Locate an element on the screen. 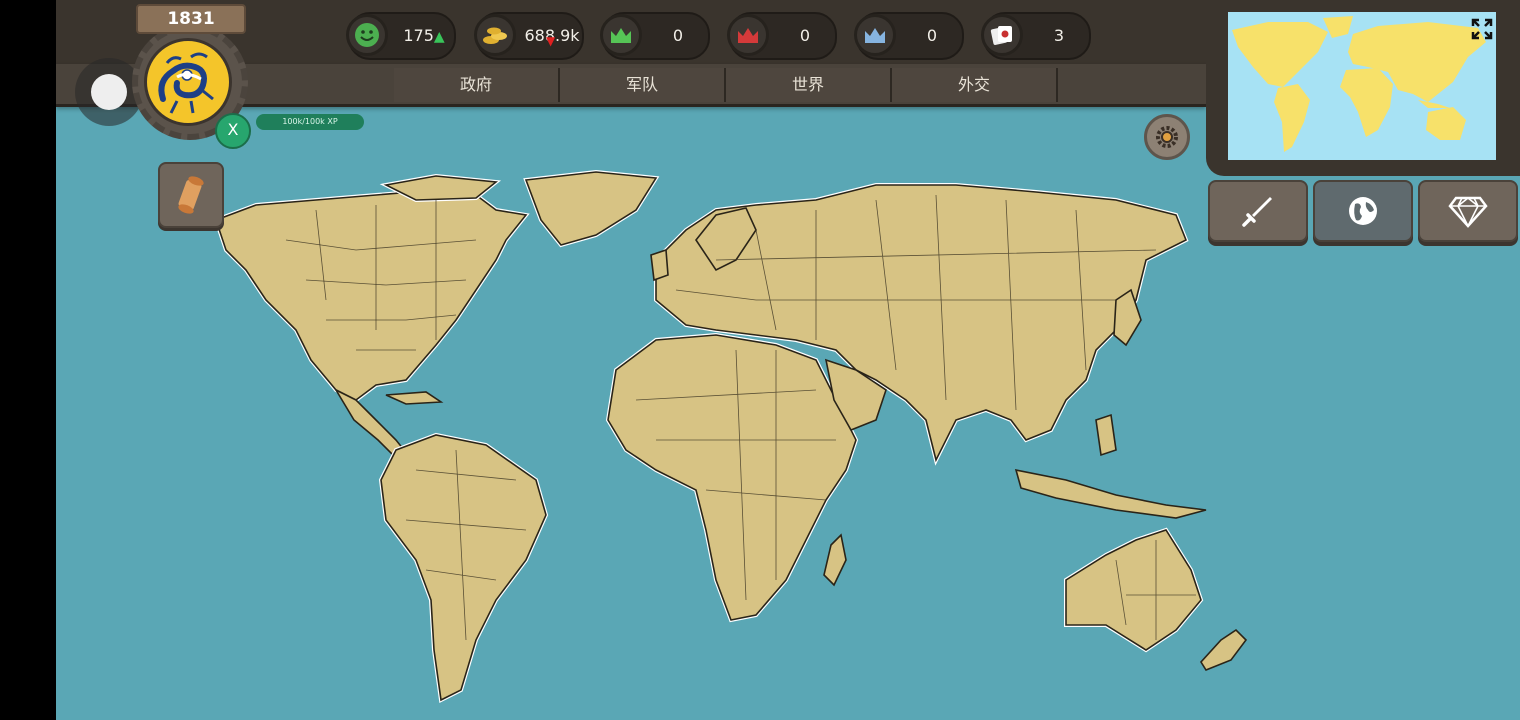 The image size is (1520, 720). africa is located at coordinates (732, 477).